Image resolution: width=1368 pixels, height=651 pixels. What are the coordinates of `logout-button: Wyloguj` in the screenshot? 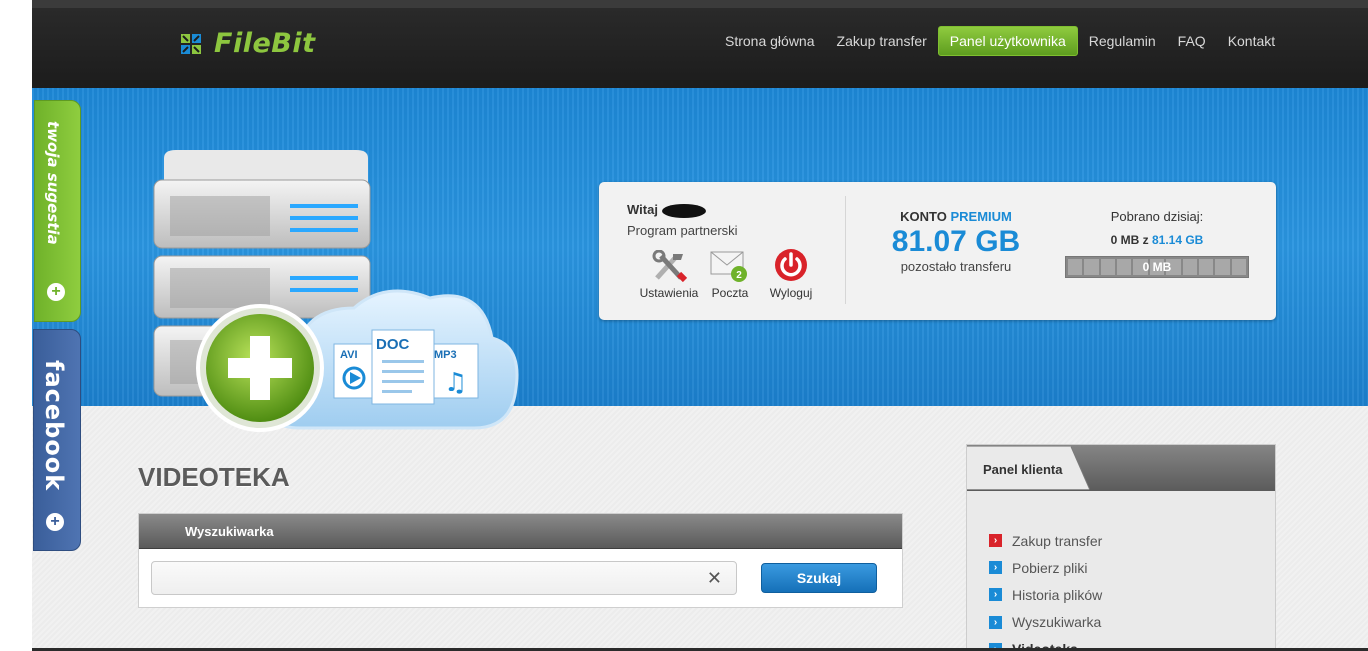 It's located at (791, 274).